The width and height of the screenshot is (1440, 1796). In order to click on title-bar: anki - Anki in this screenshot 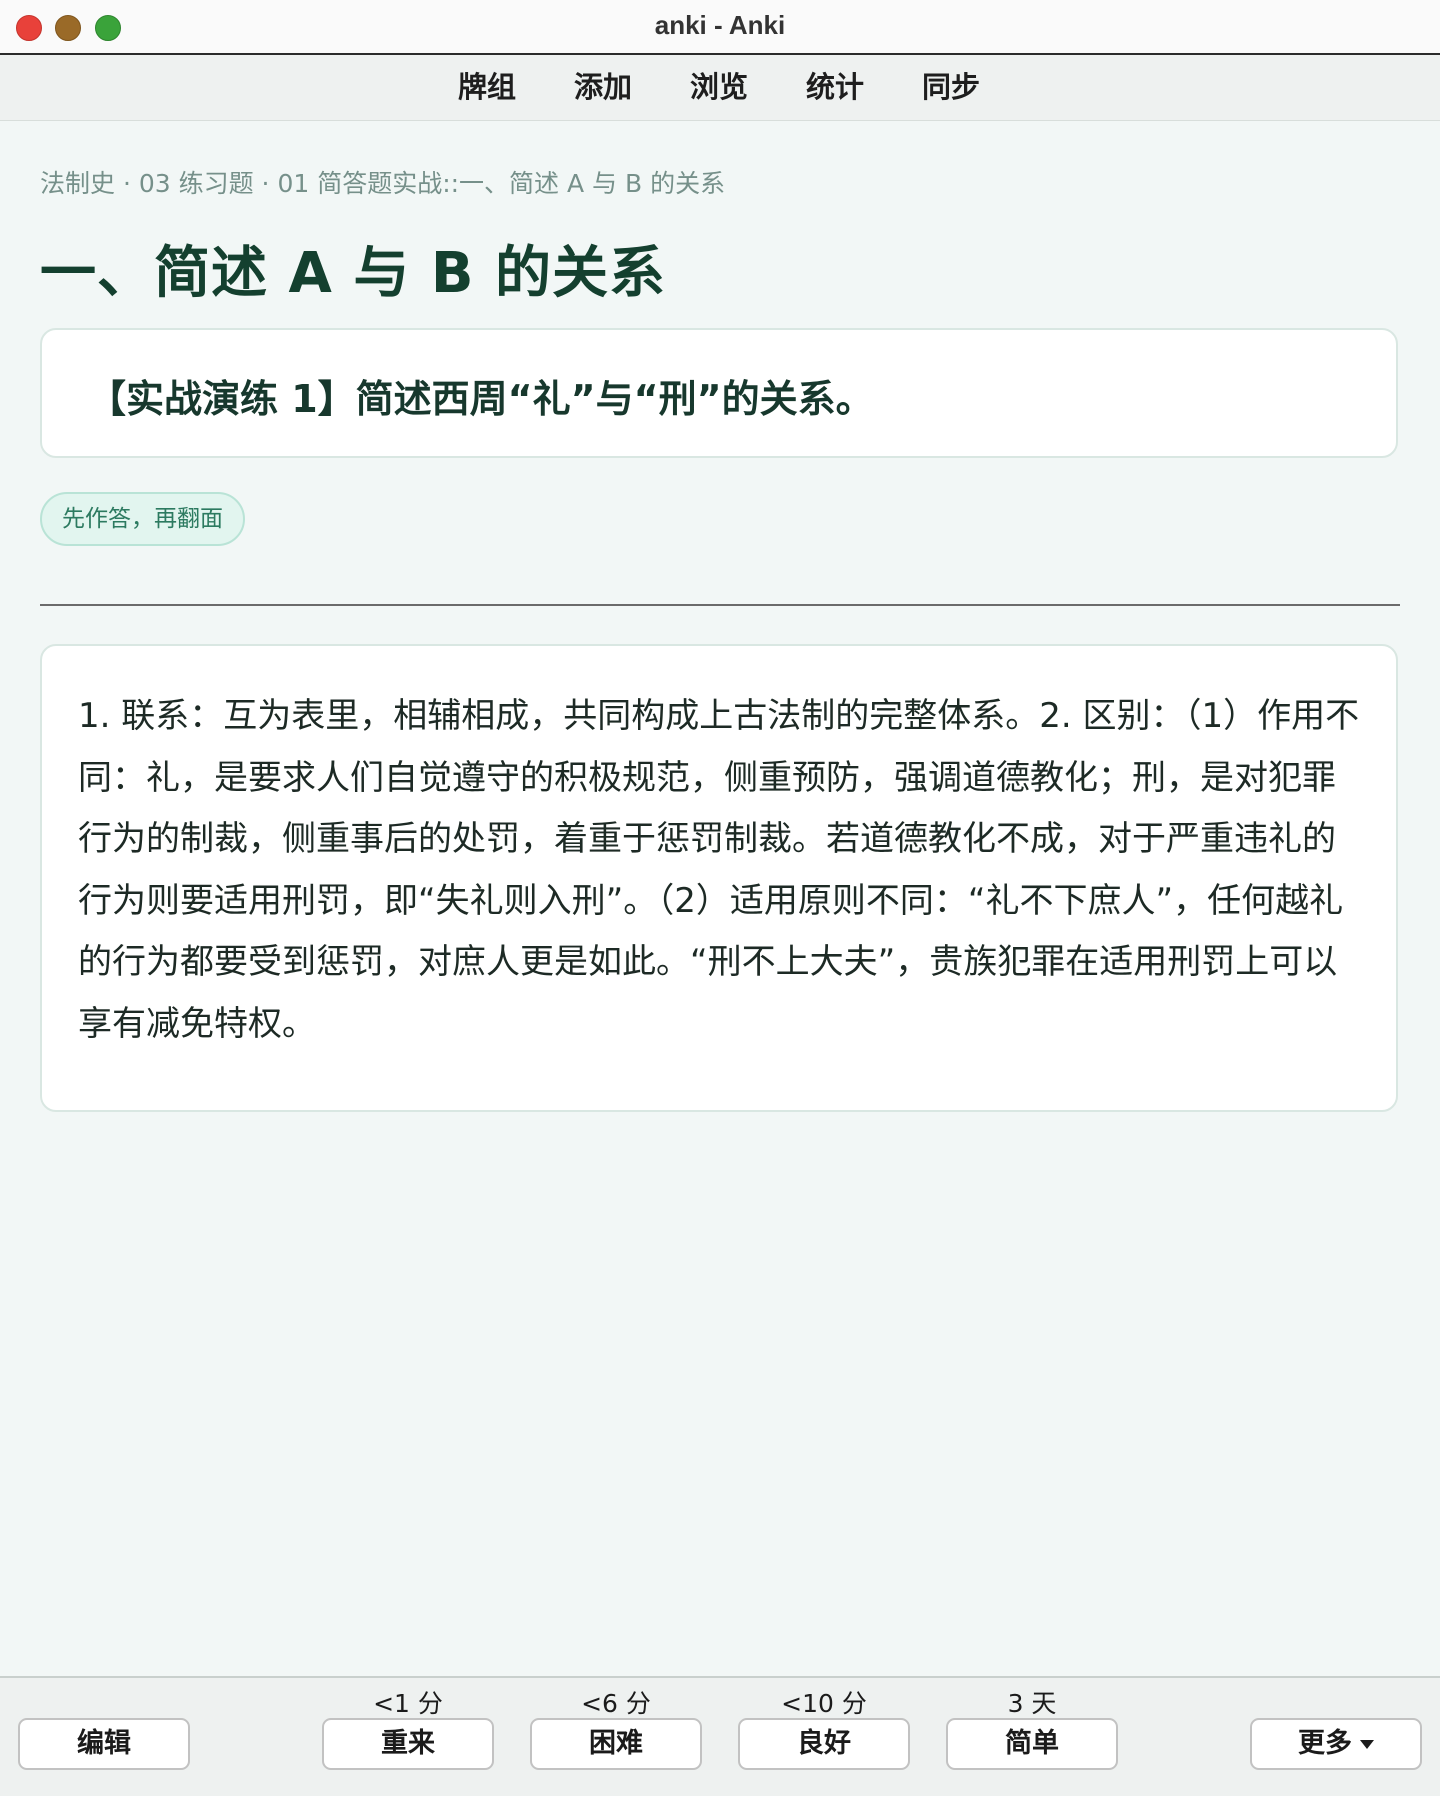, I will do `click(720, 27)`.